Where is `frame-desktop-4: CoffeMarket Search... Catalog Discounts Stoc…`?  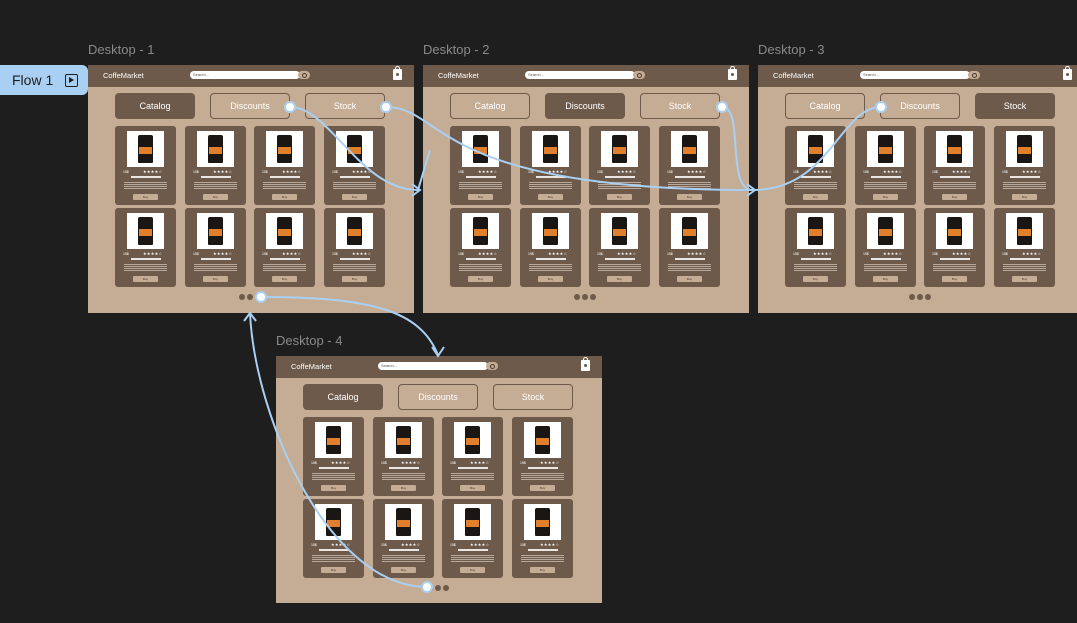
frame-desktop-4: CoffeMarket Search... Catalog Discounts Stoc… is located at coordinates (439, 479).